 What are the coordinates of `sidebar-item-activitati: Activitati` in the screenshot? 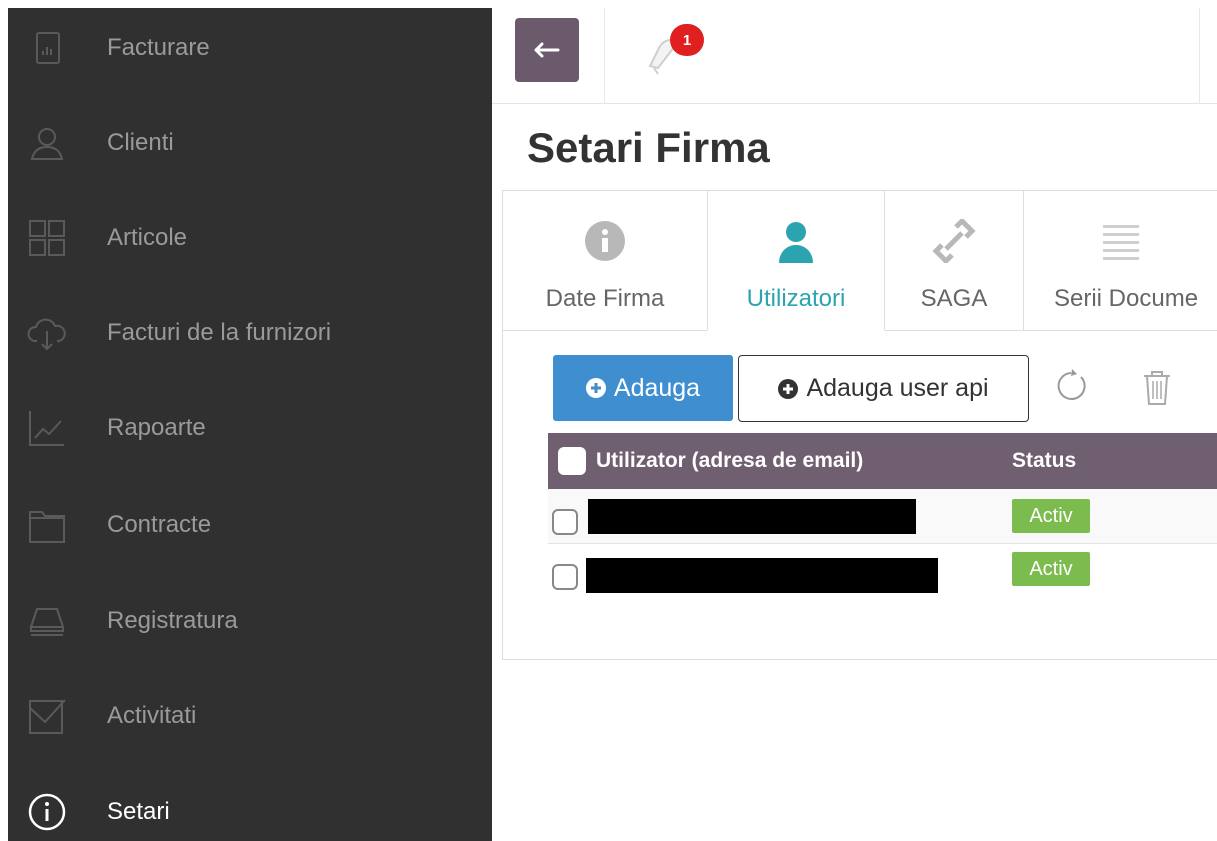 It's located at (250, 716).